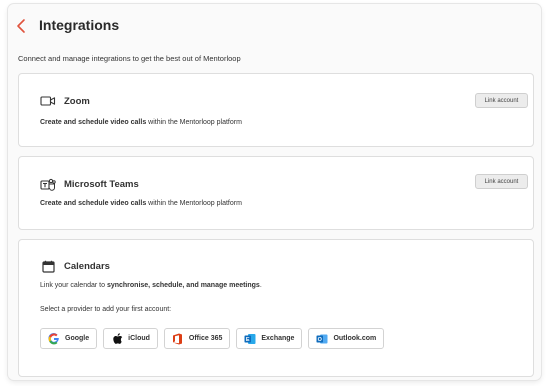 This screenshot has width=548, height=386. Describe the element at coordinates (501, 100) in the screenshot. I see `zoom-link-account-button: Link account` at that location.